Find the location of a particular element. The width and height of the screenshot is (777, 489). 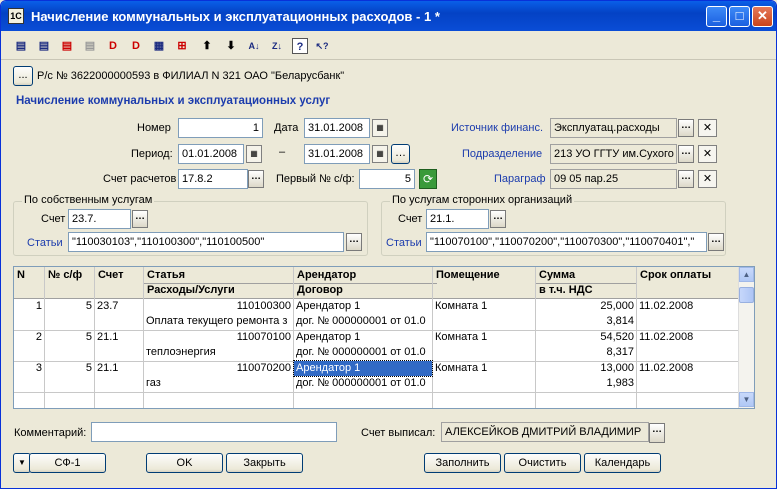

minimize-button: _ is located at coordinates (716, 16).